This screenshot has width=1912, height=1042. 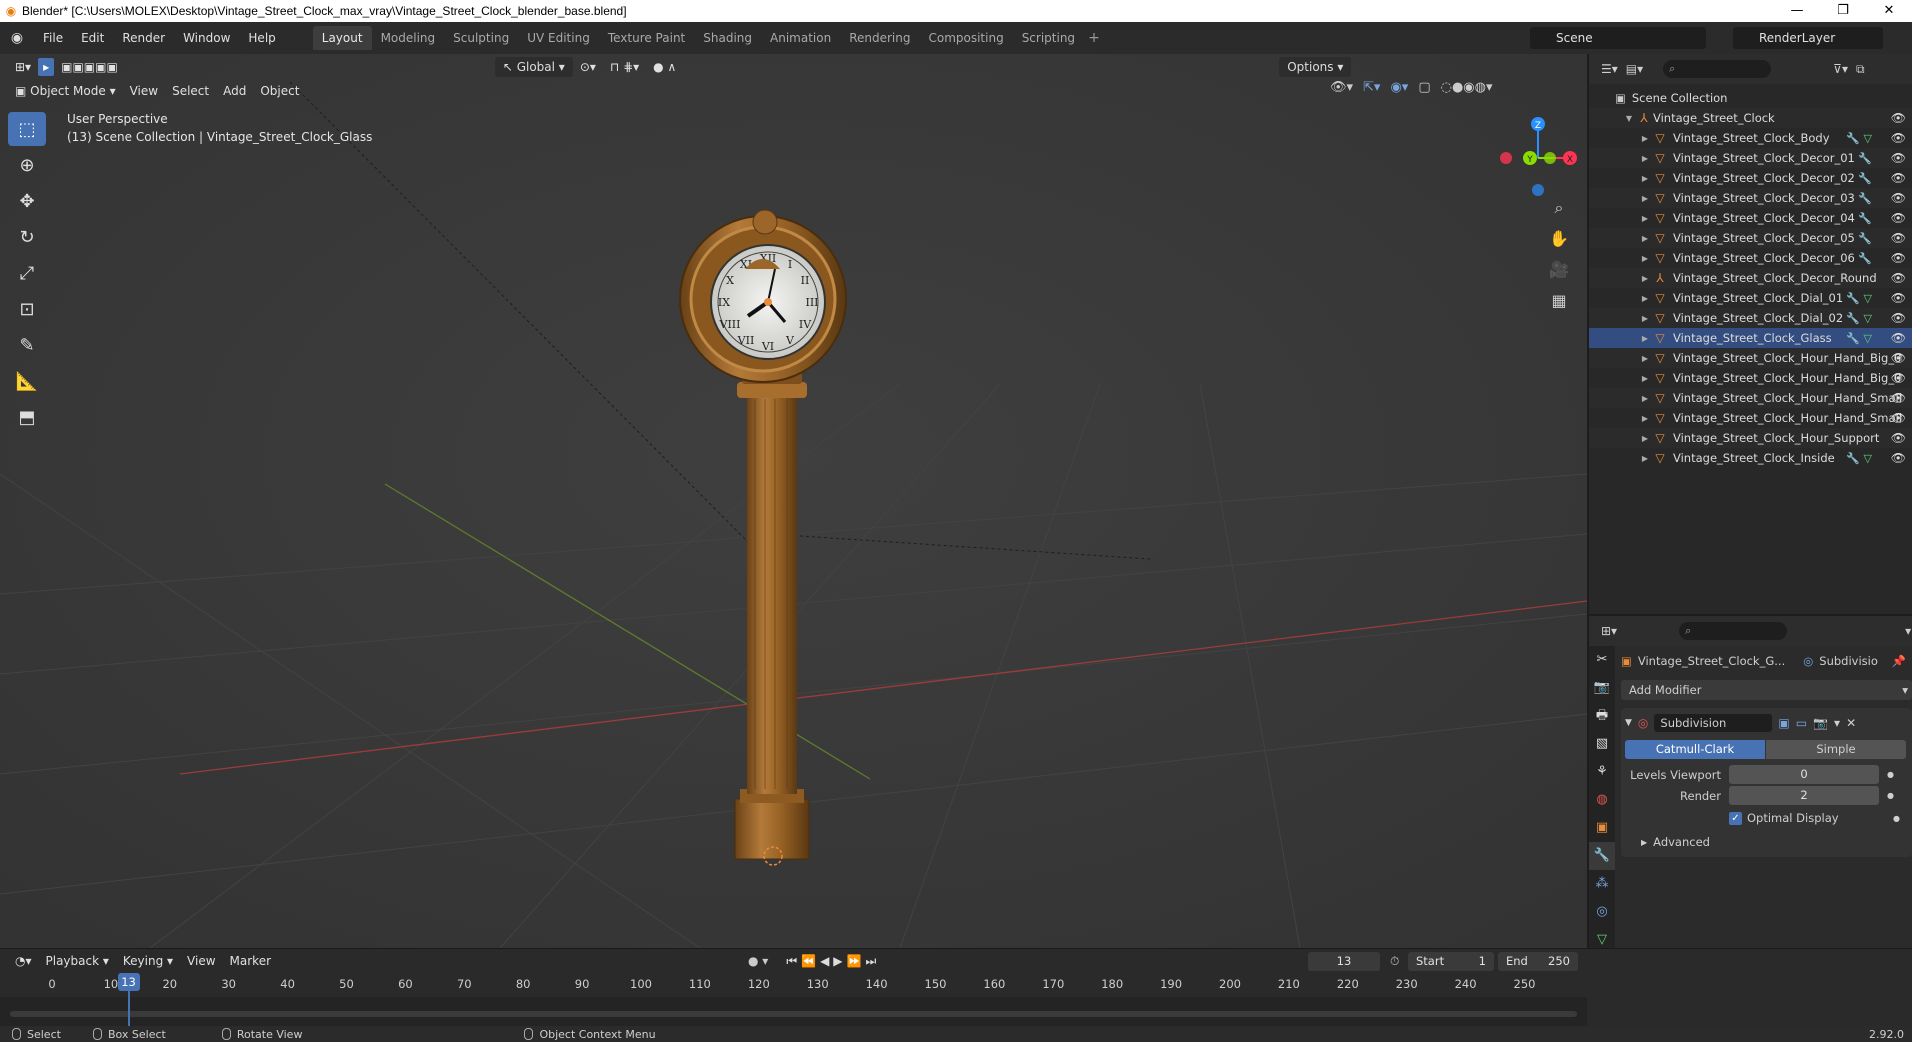 I want to click on timeline-editor-icon: ◔▾, so click(x=23, y=961).